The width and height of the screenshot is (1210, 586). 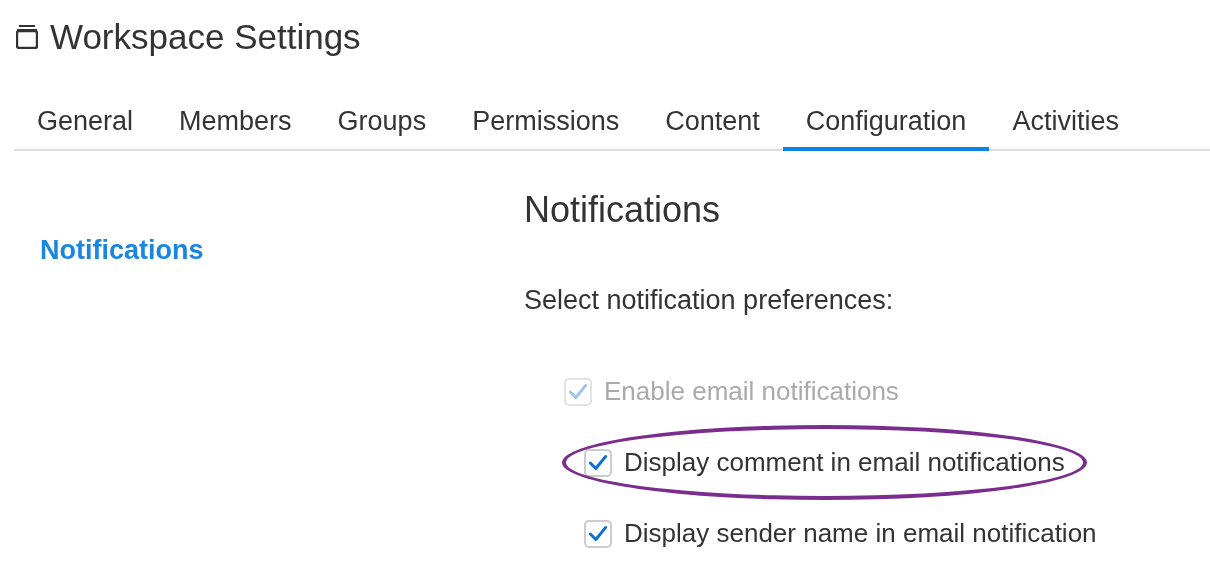 I want to click on tab: Configuration, so click(x=886, y=128).